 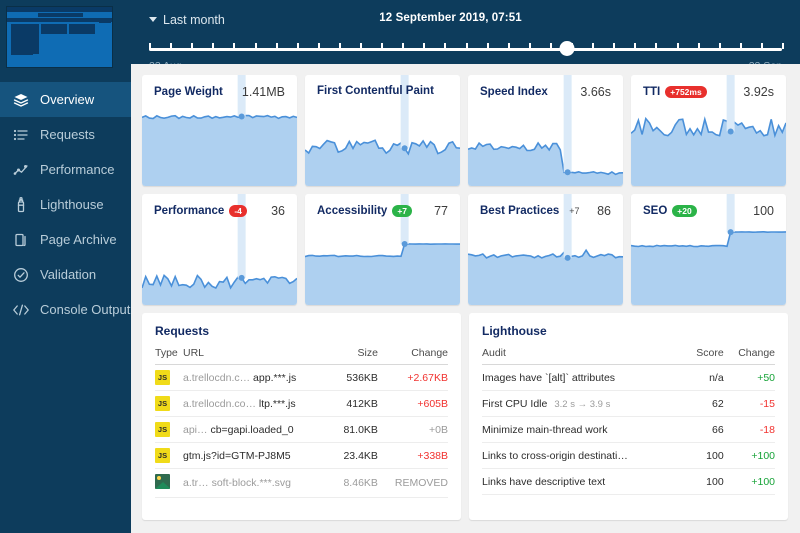 I want to click on metric-card-header: TTI +752ms 3.92s, so click(x=708, y=87).